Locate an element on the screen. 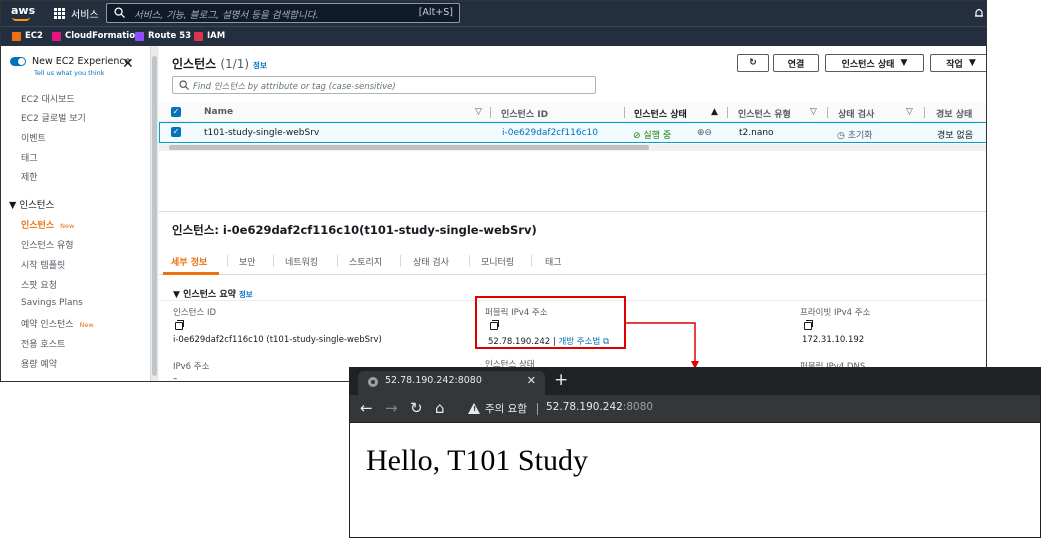  sidebar-item-dashboard: EC2 대시보드 is located at coordinates (48, 98).